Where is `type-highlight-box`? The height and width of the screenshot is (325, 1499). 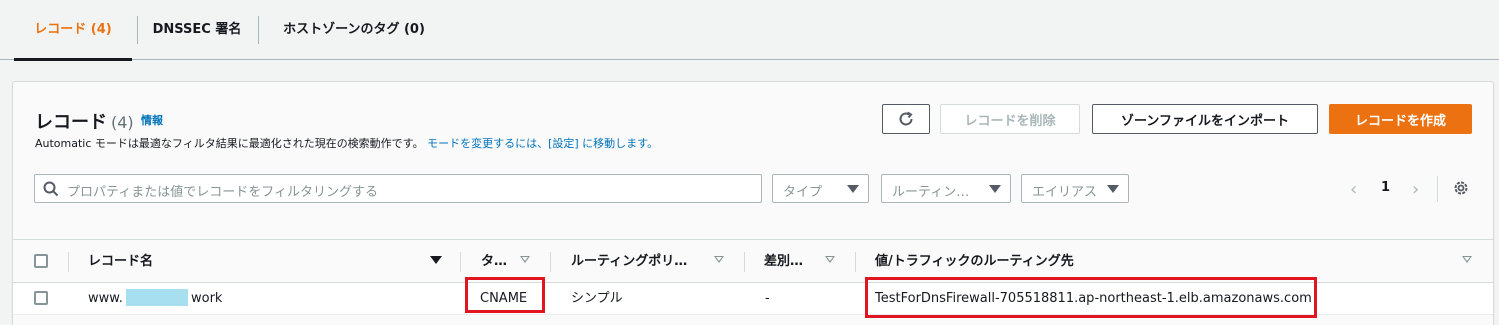 type-highlight-box is located at coordinates (505, 295).